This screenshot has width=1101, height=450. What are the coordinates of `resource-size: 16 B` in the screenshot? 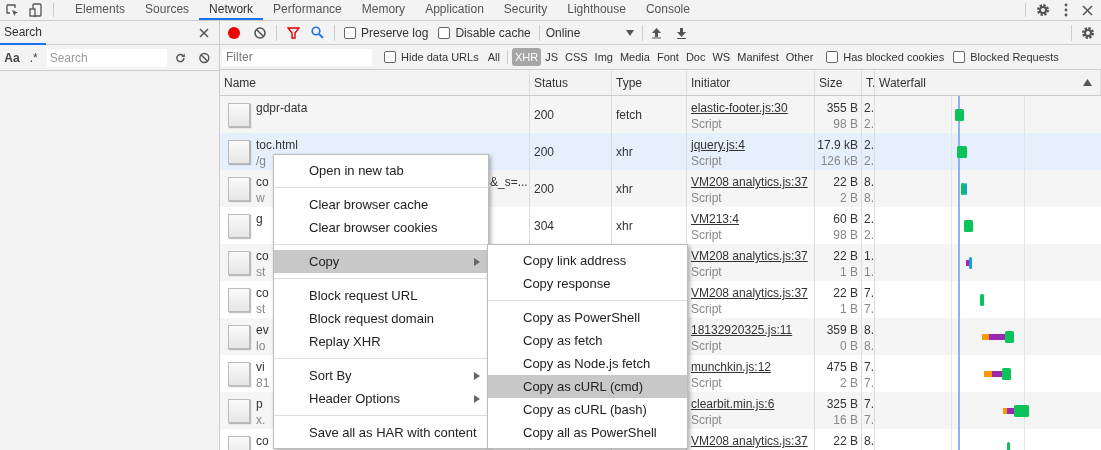 It's located at (845, 420).